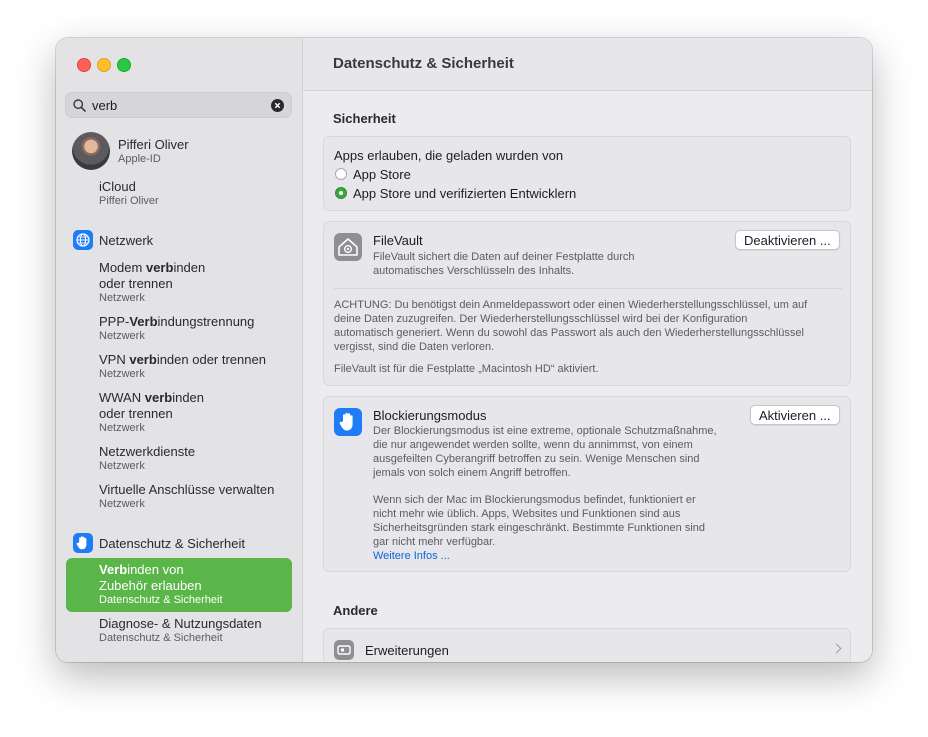  I want to click on globe-icon, so click(83, 240).